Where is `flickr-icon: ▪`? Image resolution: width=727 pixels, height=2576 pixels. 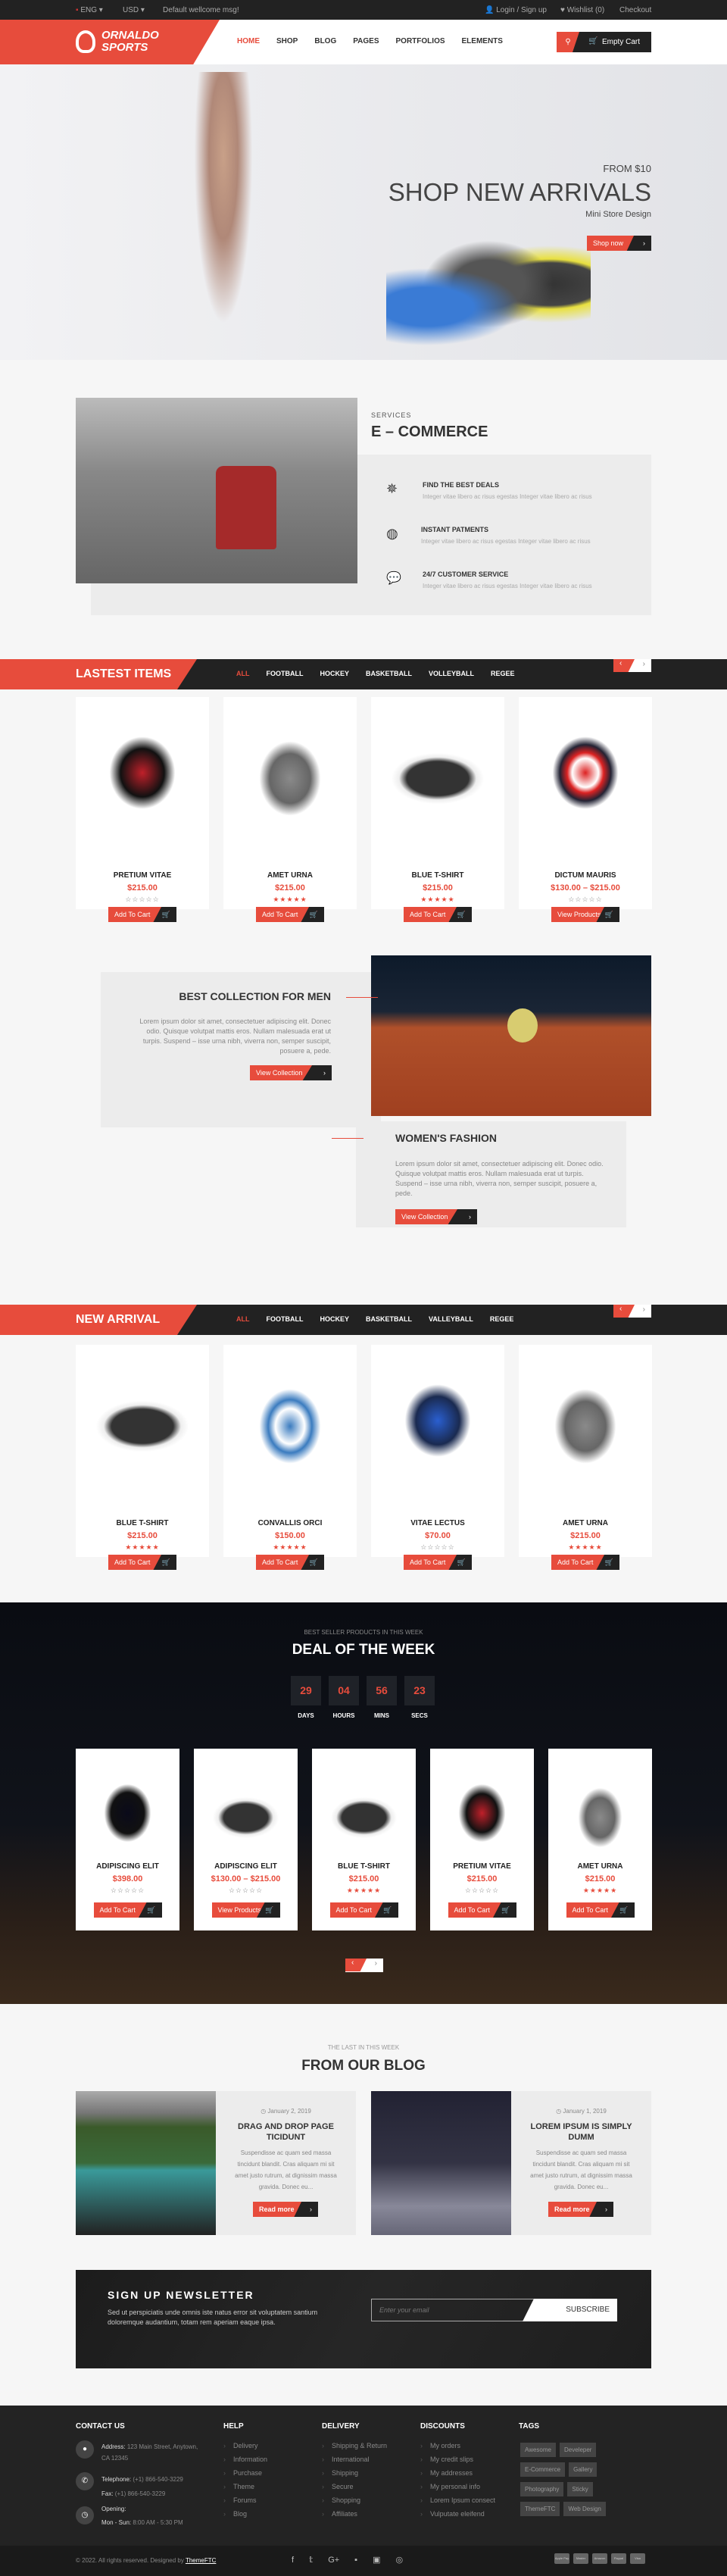
flickr-icon: ▪ is located at coordinates (355, 2560).